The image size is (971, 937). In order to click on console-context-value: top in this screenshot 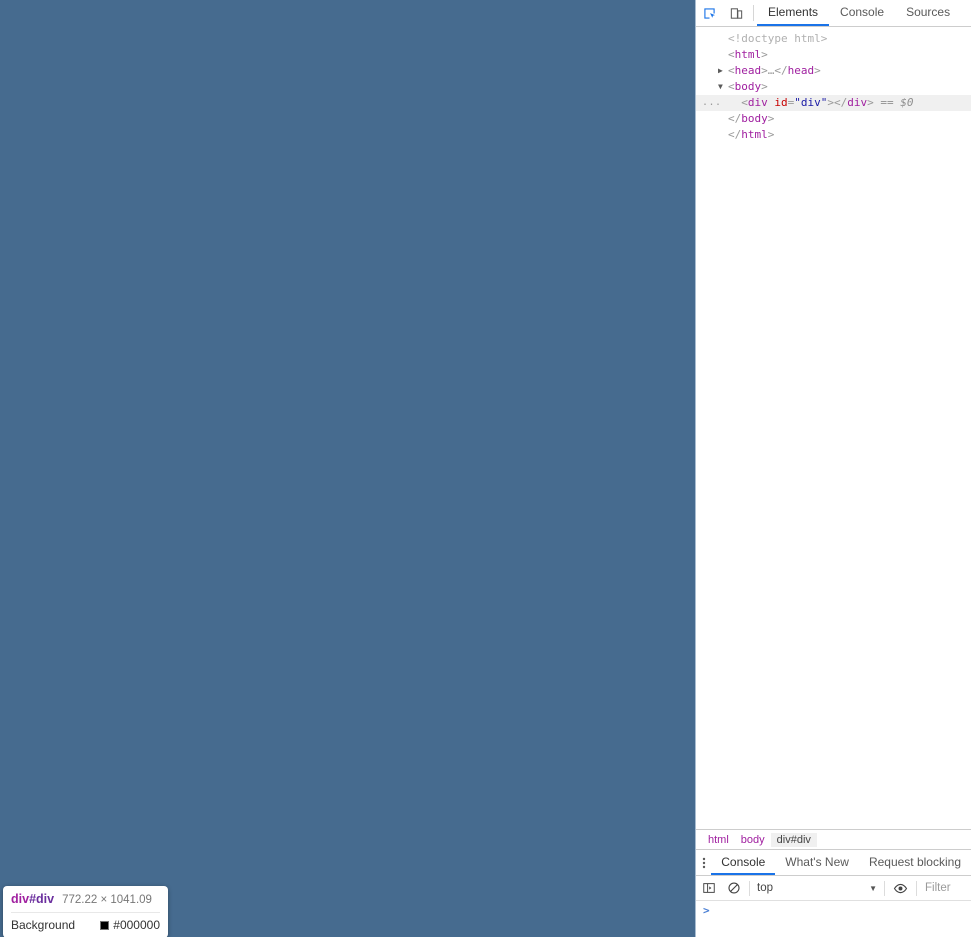, I will do `click(765, 888)`.